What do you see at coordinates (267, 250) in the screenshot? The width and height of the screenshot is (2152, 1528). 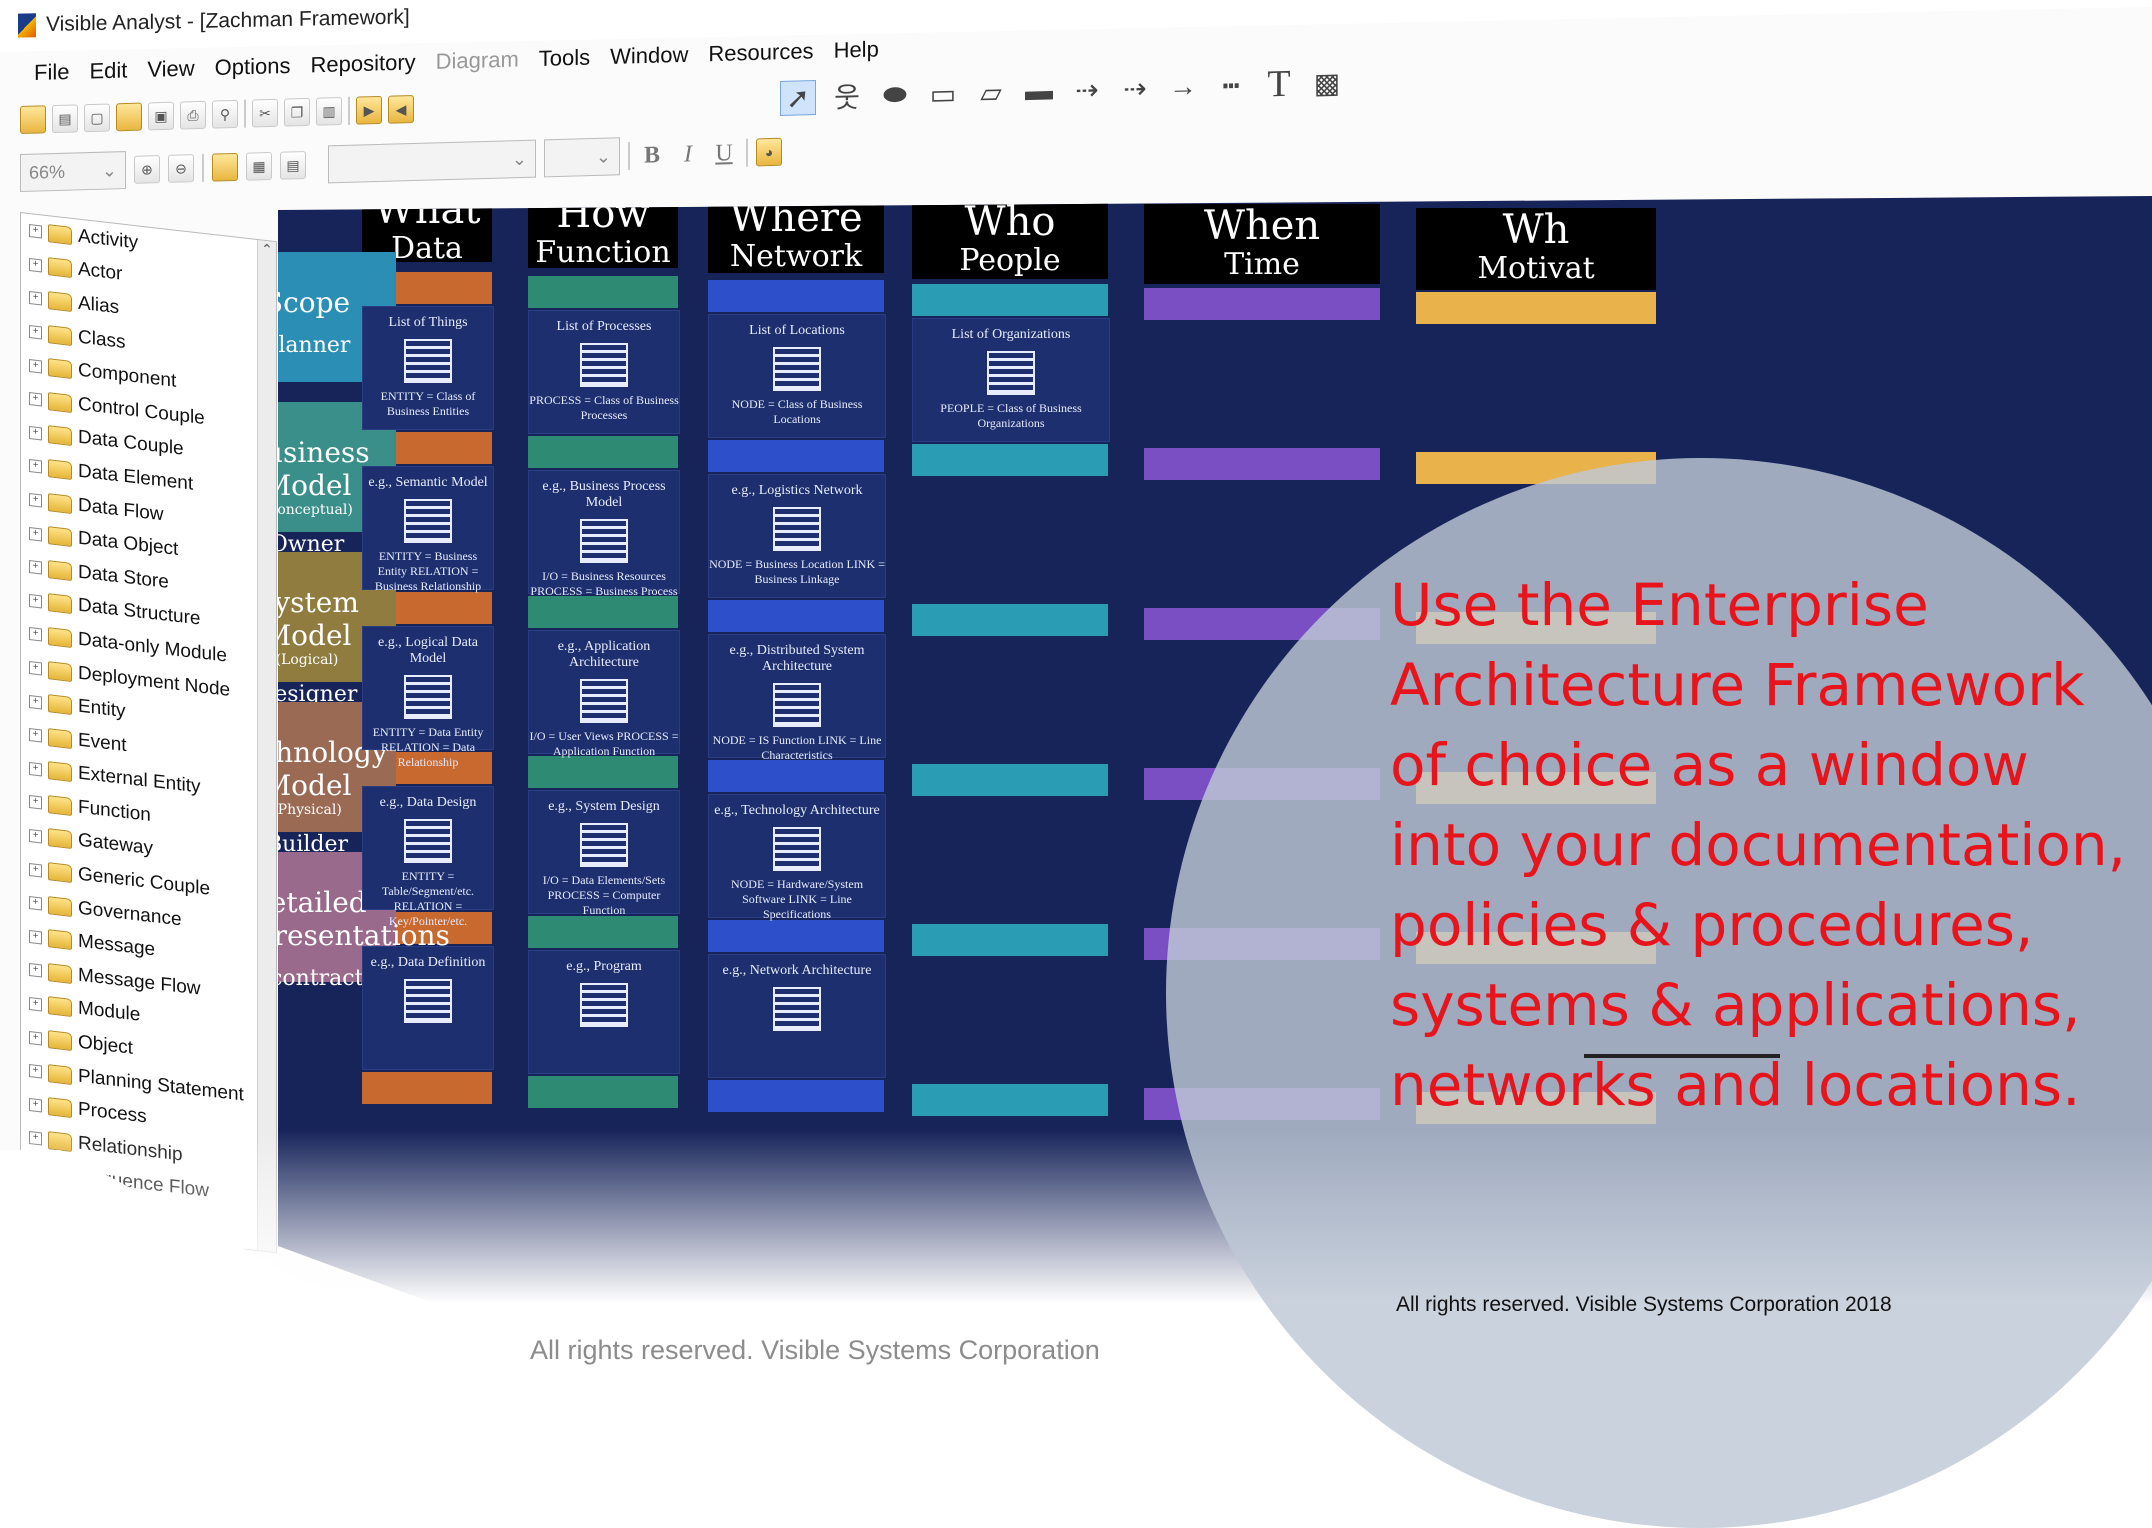 I see `scroll-up-arrow-icon: ⌃` at bounding box center [267, 250].